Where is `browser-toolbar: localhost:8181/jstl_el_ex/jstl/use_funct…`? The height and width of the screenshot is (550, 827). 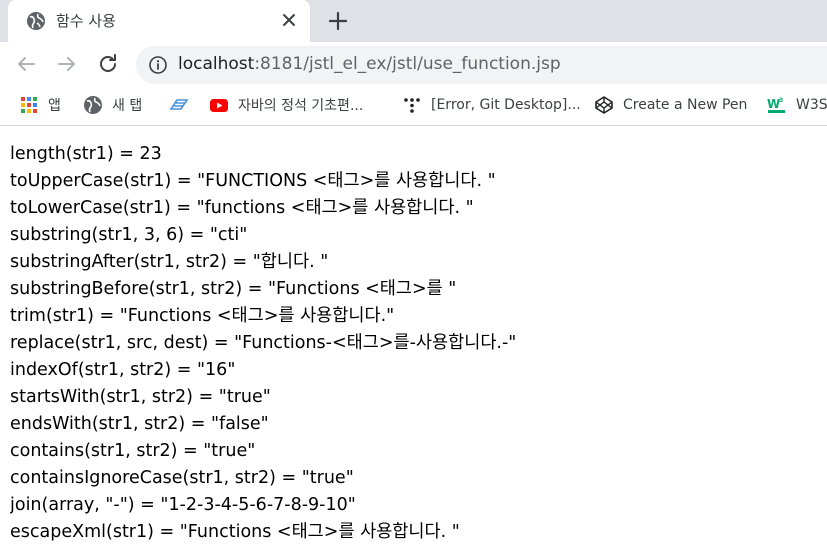 browser-toolbar: localhost:8181/jstl_el_ex/jstl/use_funct… is located at coordinates (413, 64).